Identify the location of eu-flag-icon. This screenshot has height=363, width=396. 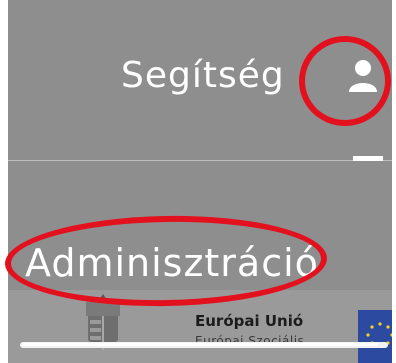
(375, 336).